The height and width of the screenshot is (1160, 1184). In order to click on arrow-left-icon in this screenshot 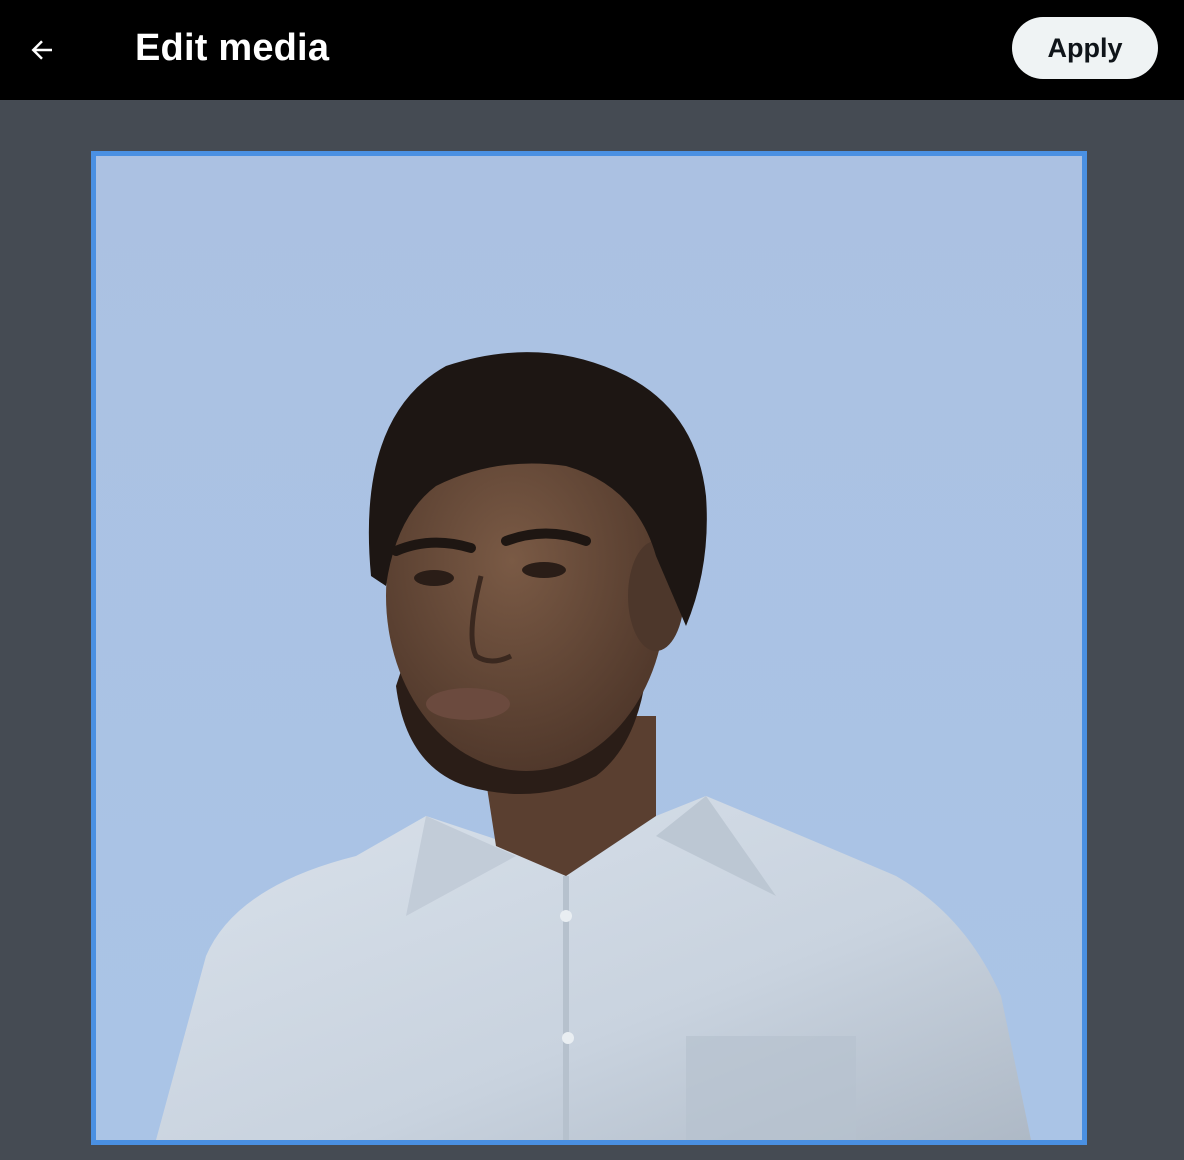, I will do `click(41, 50)`.